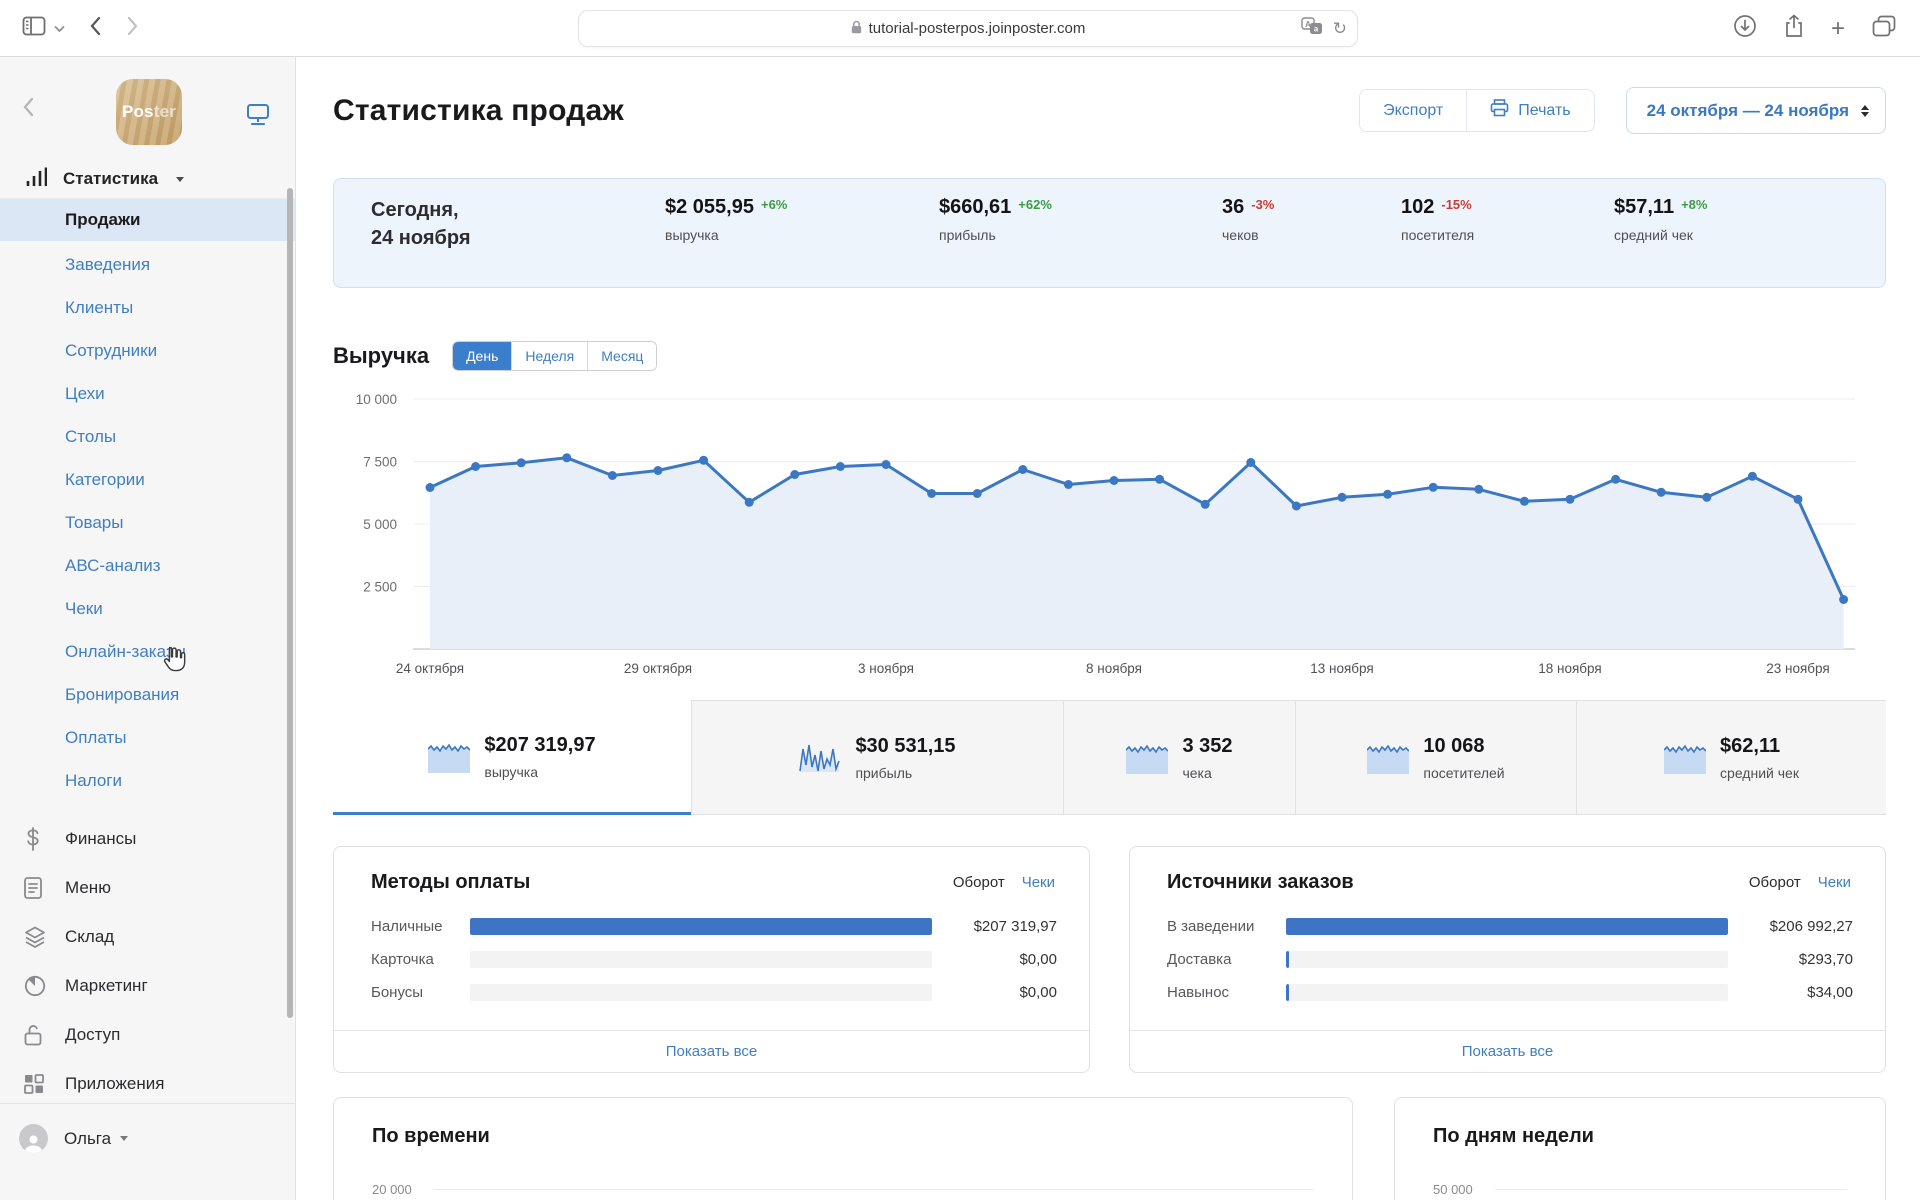 This screenshot has width=1920, height=1200. Describe the element at coordinates (1797, 668) in the screenshot. I see `svg-text: 23 ноября` at that location.